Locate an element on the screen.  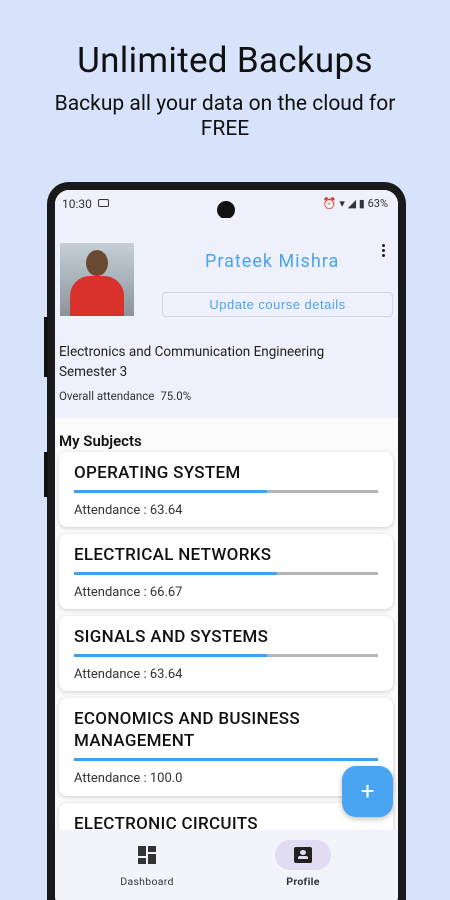
status-time: 10:30 is located at coordinates (77, 204).